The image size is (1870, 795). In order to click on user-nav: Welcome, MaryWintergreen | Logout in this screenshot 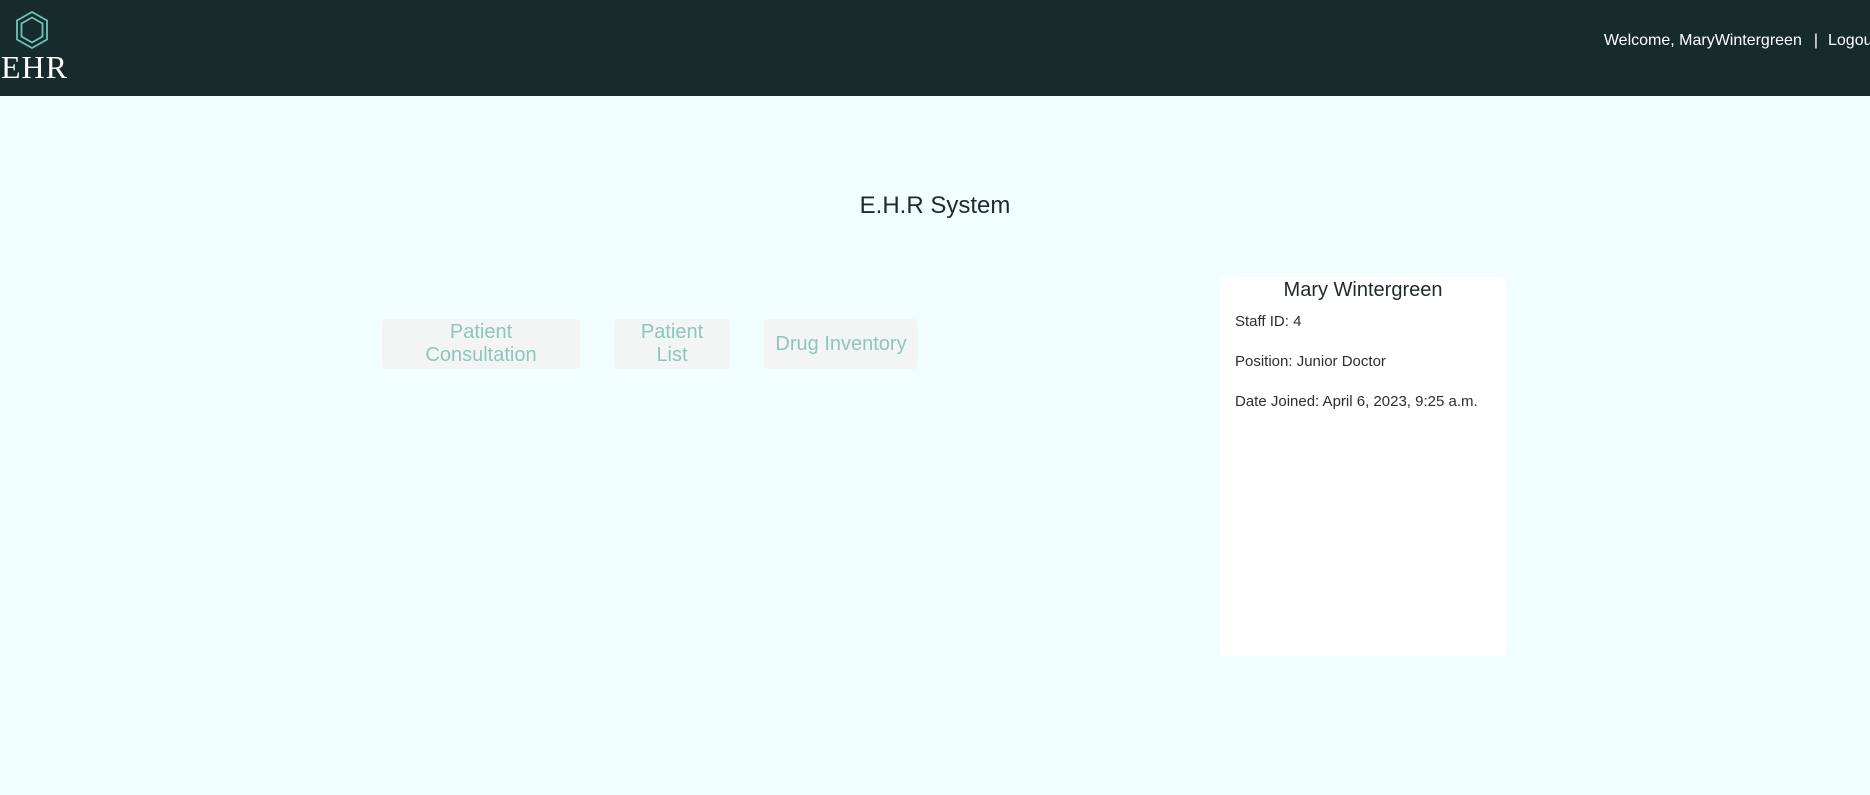, I will do `click(1737, 41)`.